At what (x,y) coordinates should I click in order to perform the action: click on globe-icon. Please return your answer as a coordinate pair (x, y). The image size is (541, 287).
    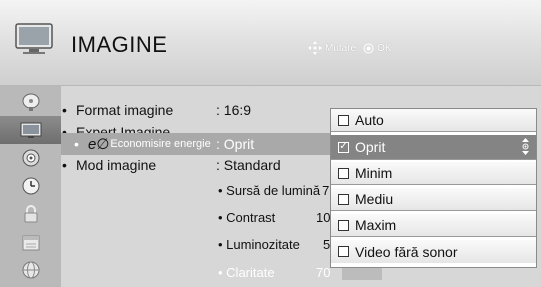
    Looking at the image, I should click on (30, 270).